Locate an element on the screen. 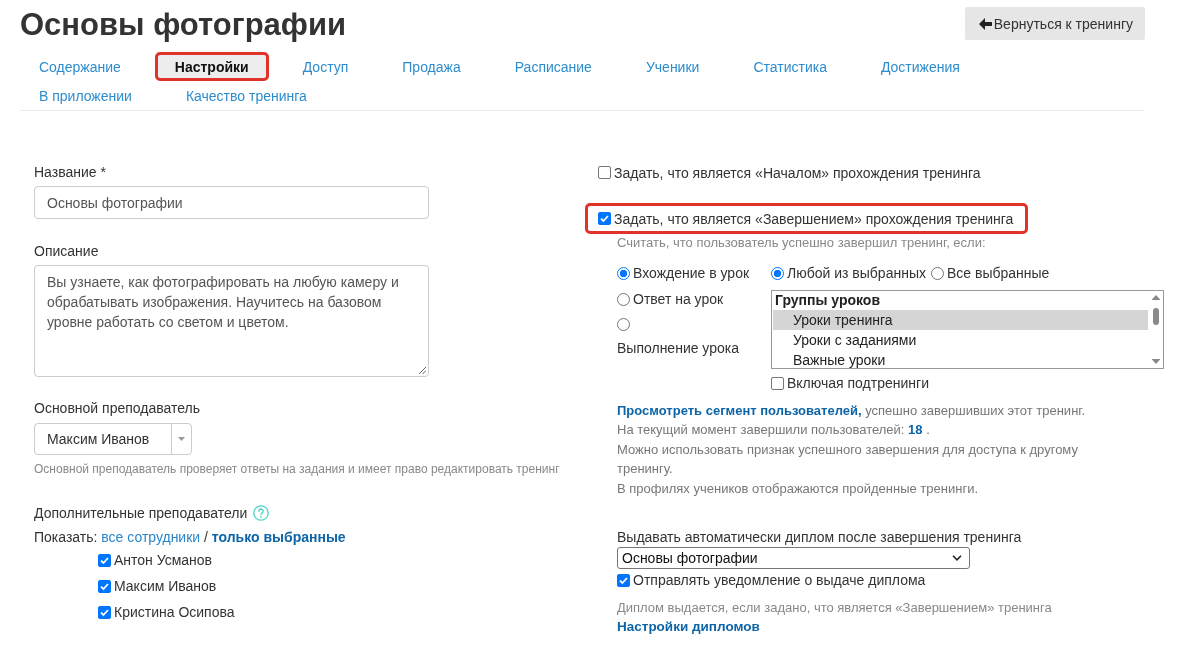  diploma-settings-link: Настройки дипломов is located at coordinates (688, 627).